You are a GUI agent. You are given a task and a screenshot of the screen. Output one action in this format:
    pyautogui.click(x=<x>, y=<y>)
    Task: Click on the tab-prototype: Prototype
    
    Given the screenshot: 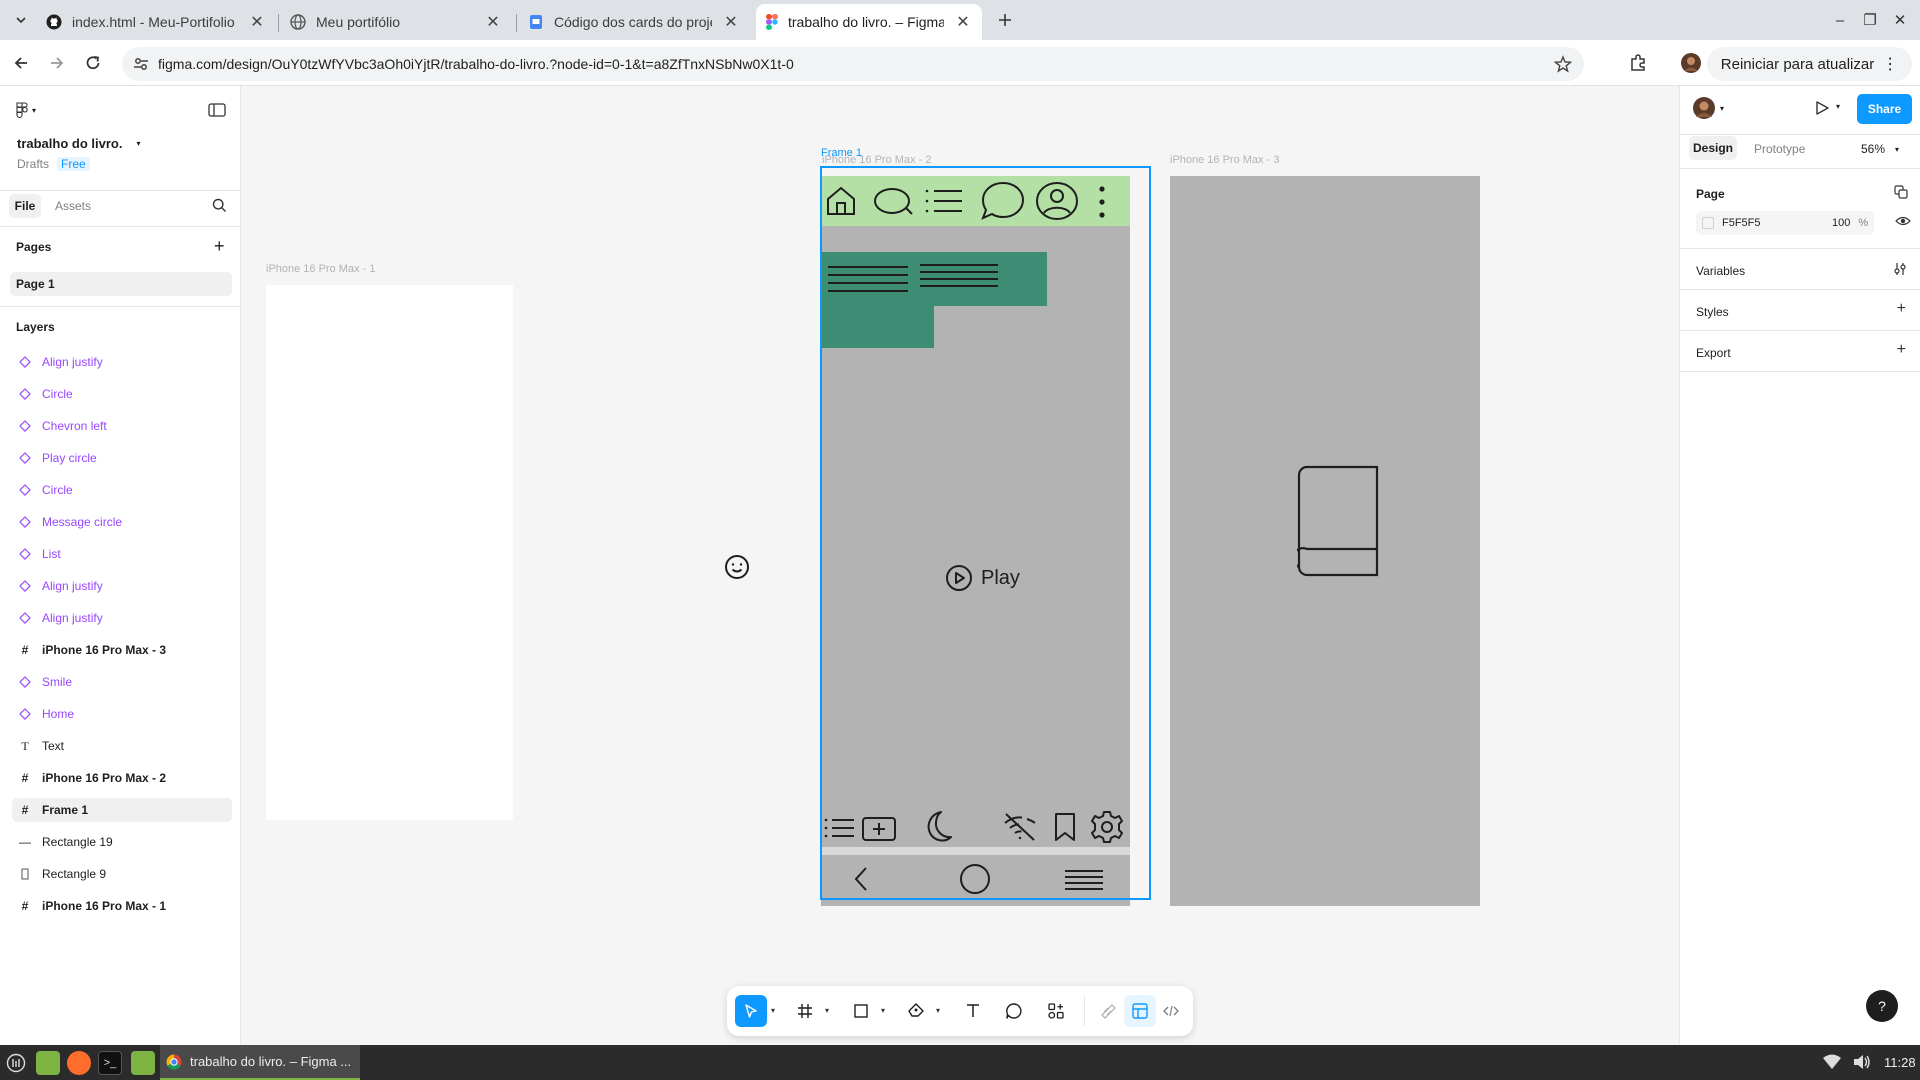 What is the action you would take?
    pyautogui.click(x=1779, y=149)
    